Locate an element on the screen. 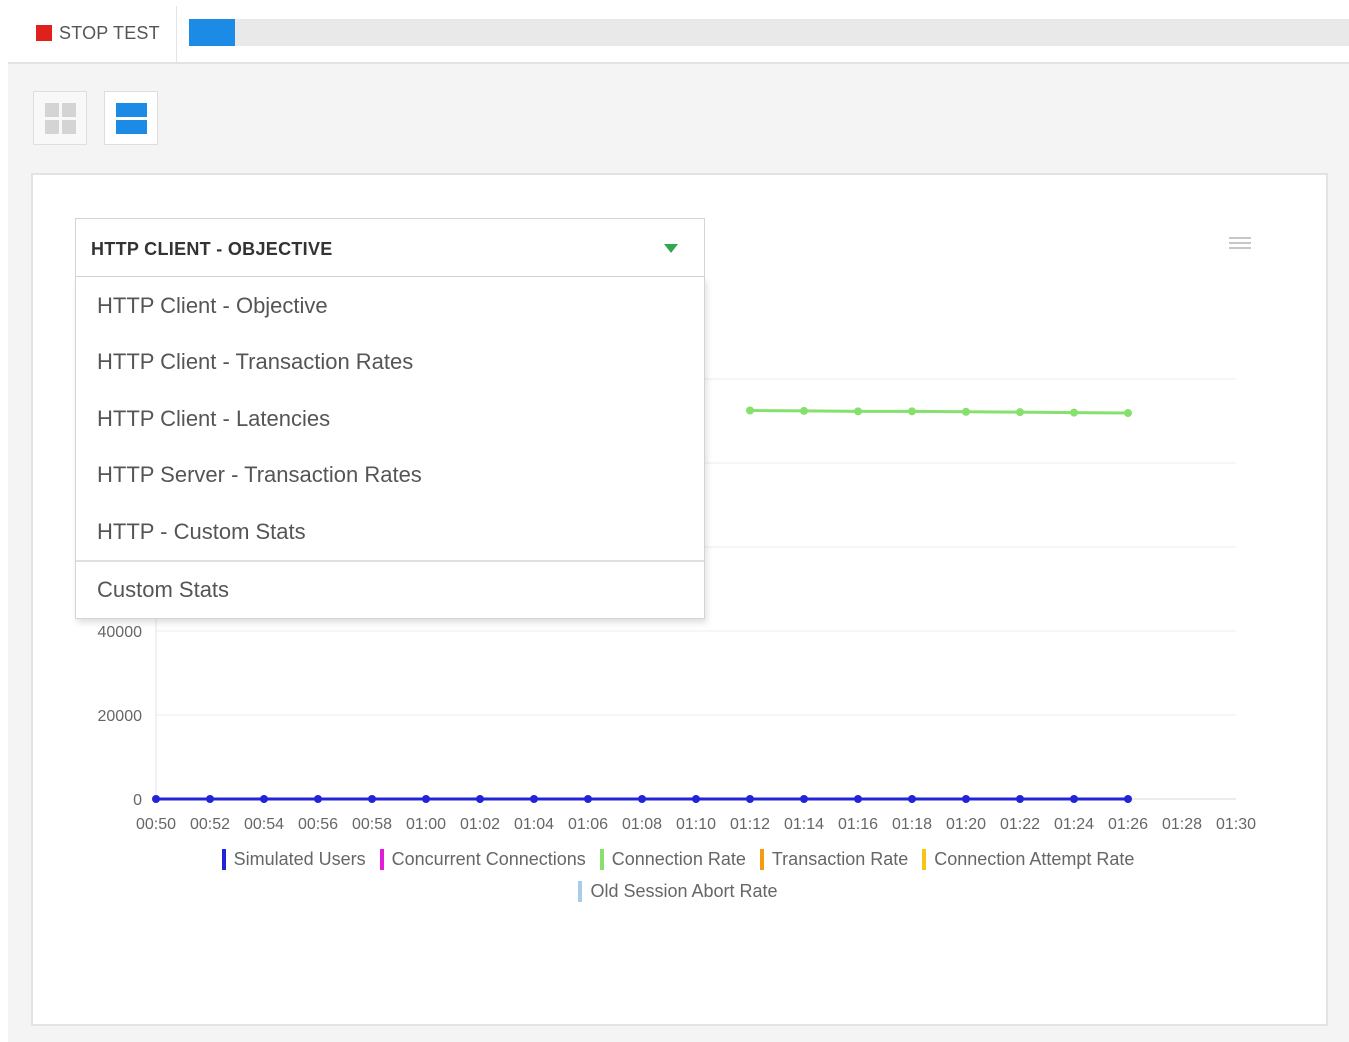  menu-item-http-client-latencies: HTTP Client - Latencies is located at coordinates (390, 419).